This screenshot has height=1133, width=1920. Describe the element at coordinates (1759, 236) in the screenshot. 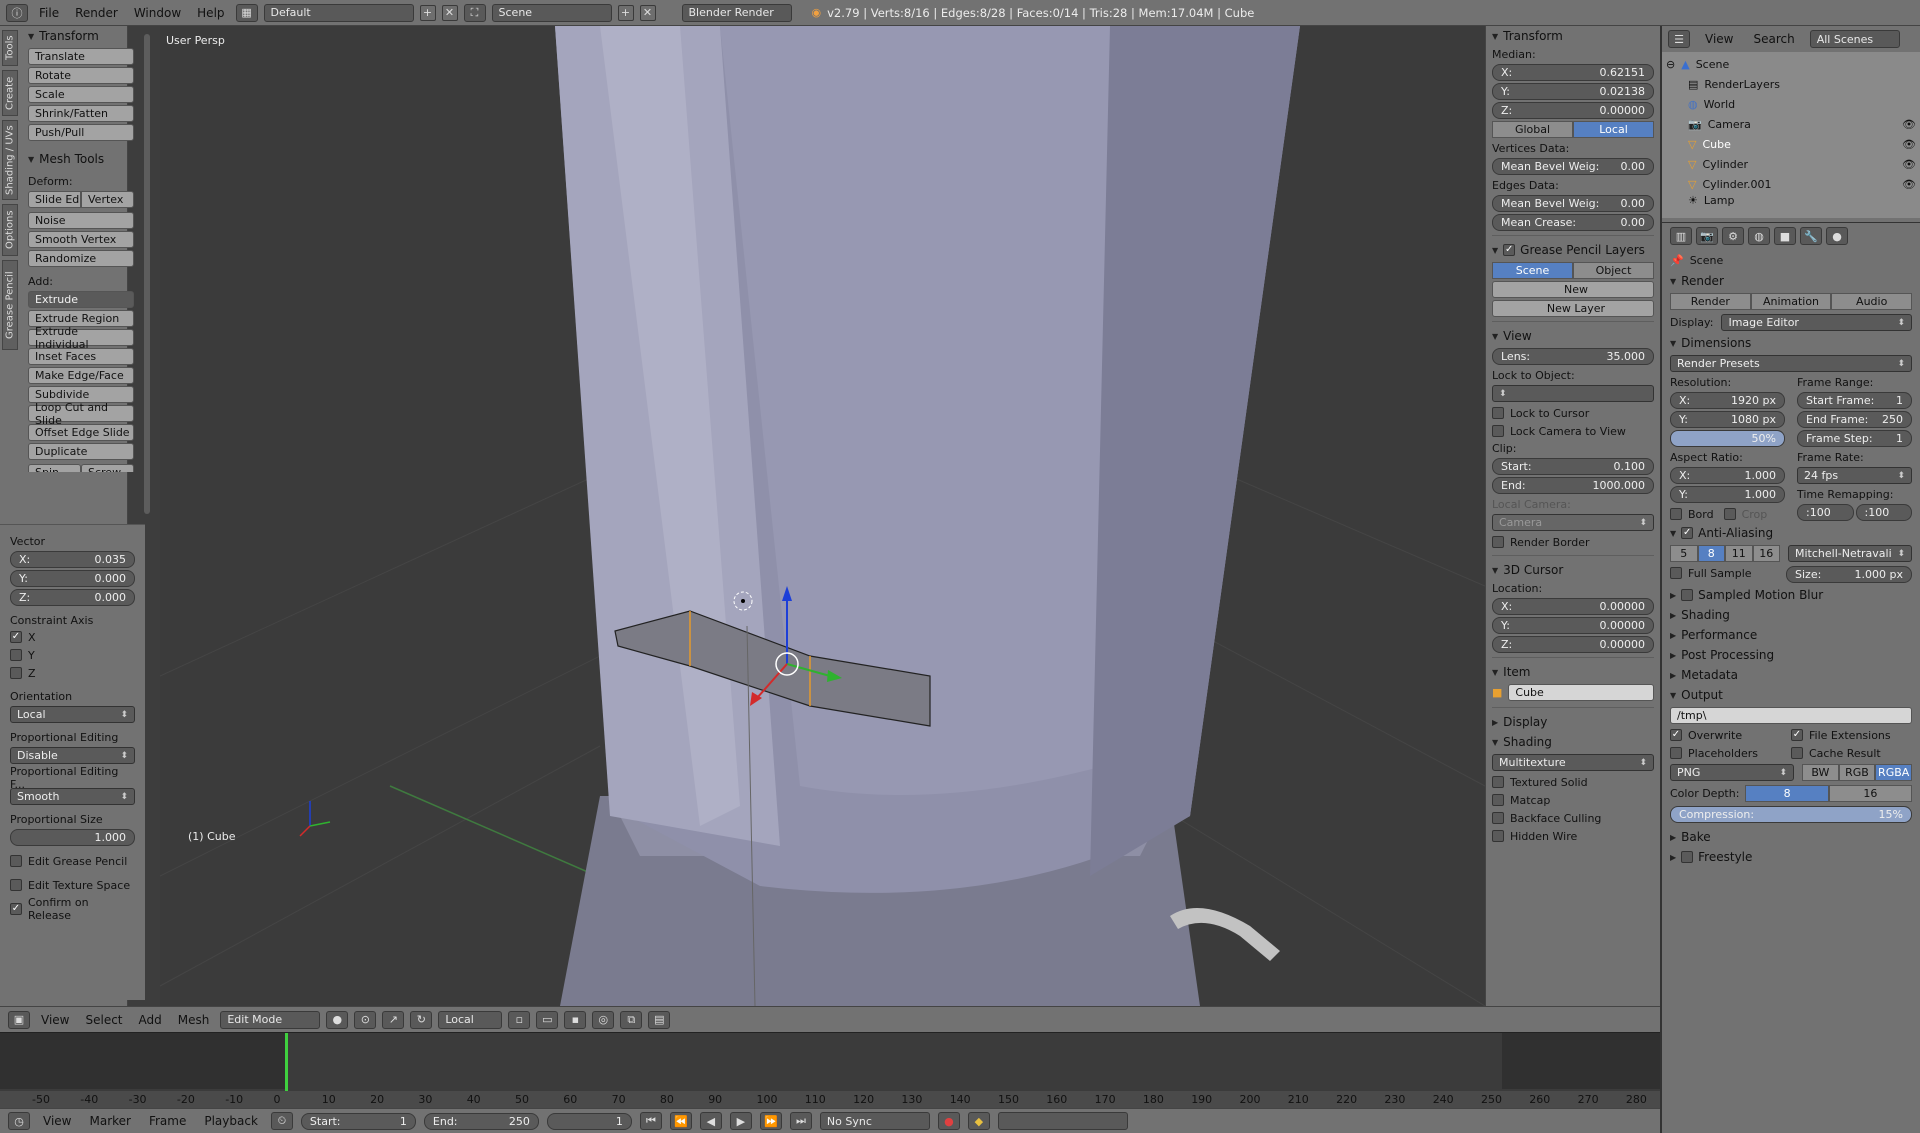

I see `world-tab-icon: ◍` at that location.